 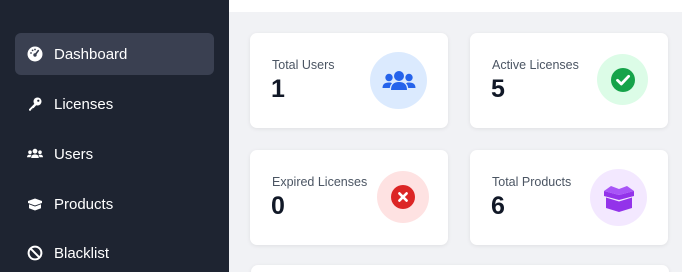 I want to click on sidebar-item-label: Licenses, so click(x=84, y=104).